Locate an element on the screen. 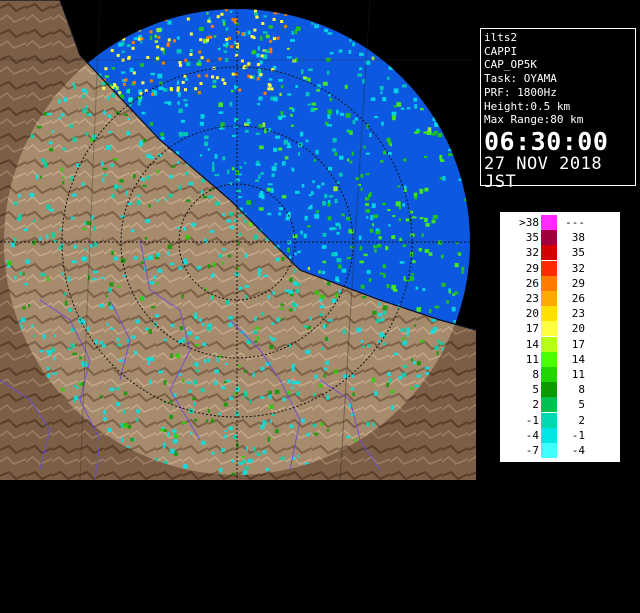  legend-row-high: 17 is located at coordinates (578, 344).